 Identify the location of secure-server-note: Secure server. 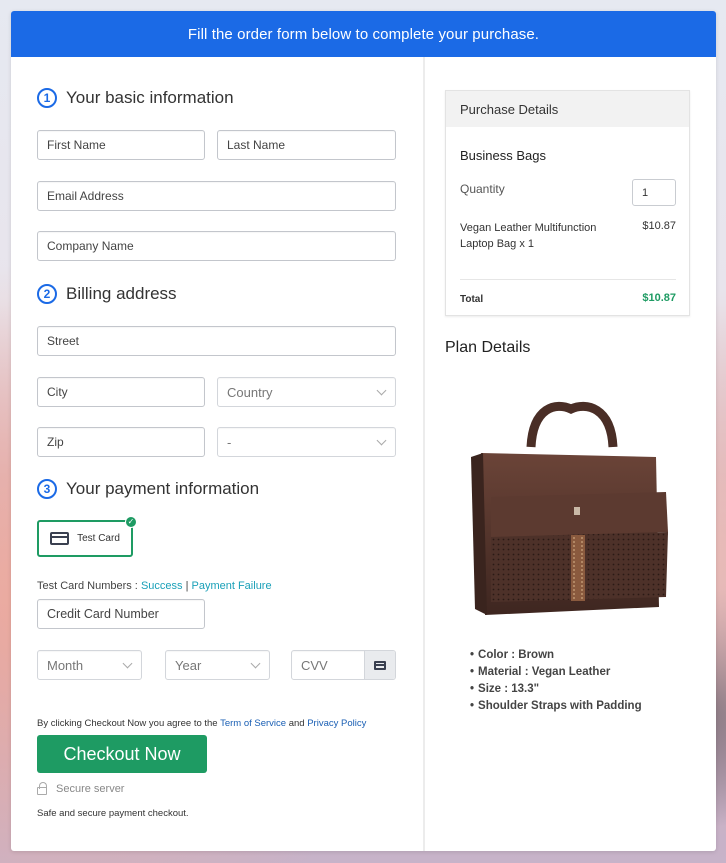
(81, 788).